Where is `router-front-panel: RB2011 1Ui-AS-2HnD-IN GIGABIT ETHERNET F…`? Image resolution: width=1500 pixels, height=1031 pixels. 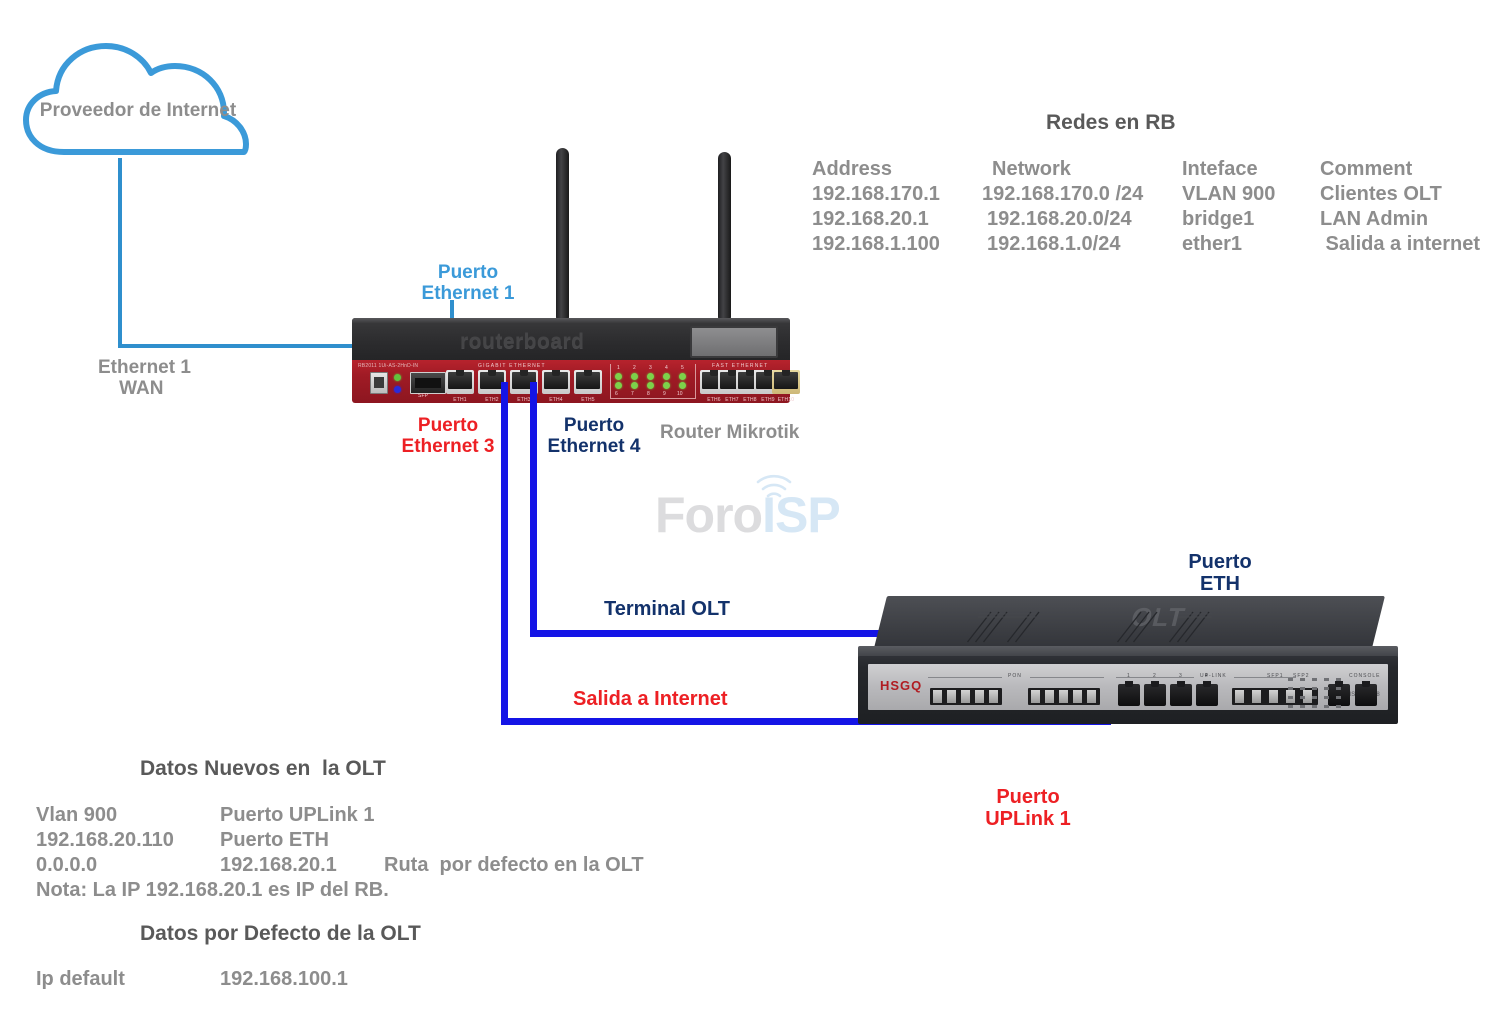 router-front-panel: RB2011 1Ui-AS-2HnD-IN GIGABIT ETHERNET F… is located at coordinates (576, 381).